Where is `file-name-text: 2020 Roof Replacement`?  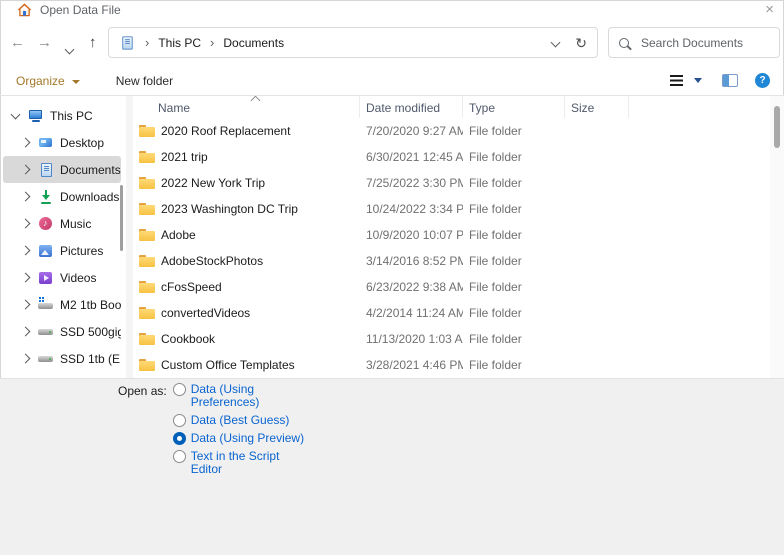 file-name-text: 2020 Roof Replacement is located at coordinates (226, 131).